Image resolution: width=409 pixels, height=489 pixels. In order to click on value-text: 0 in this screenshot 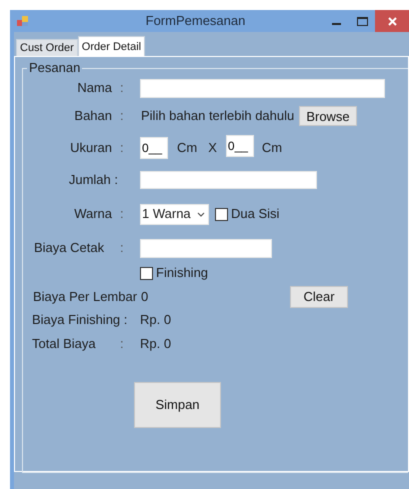, I will do `click(145, 297)`.